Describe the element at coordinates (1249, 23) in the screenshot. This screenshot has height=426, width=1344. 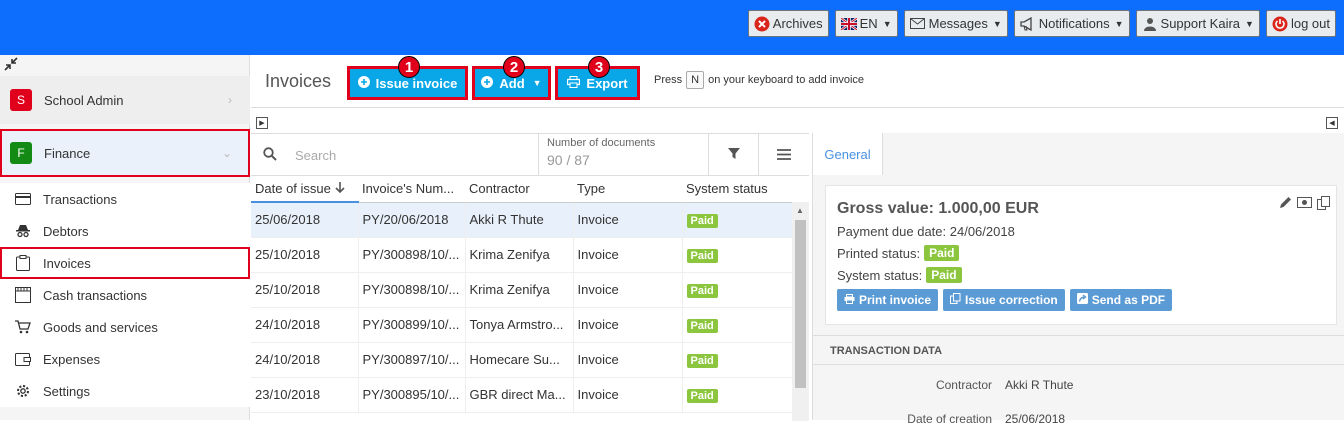
I see `chevron-down-icon: ▼` at that location.